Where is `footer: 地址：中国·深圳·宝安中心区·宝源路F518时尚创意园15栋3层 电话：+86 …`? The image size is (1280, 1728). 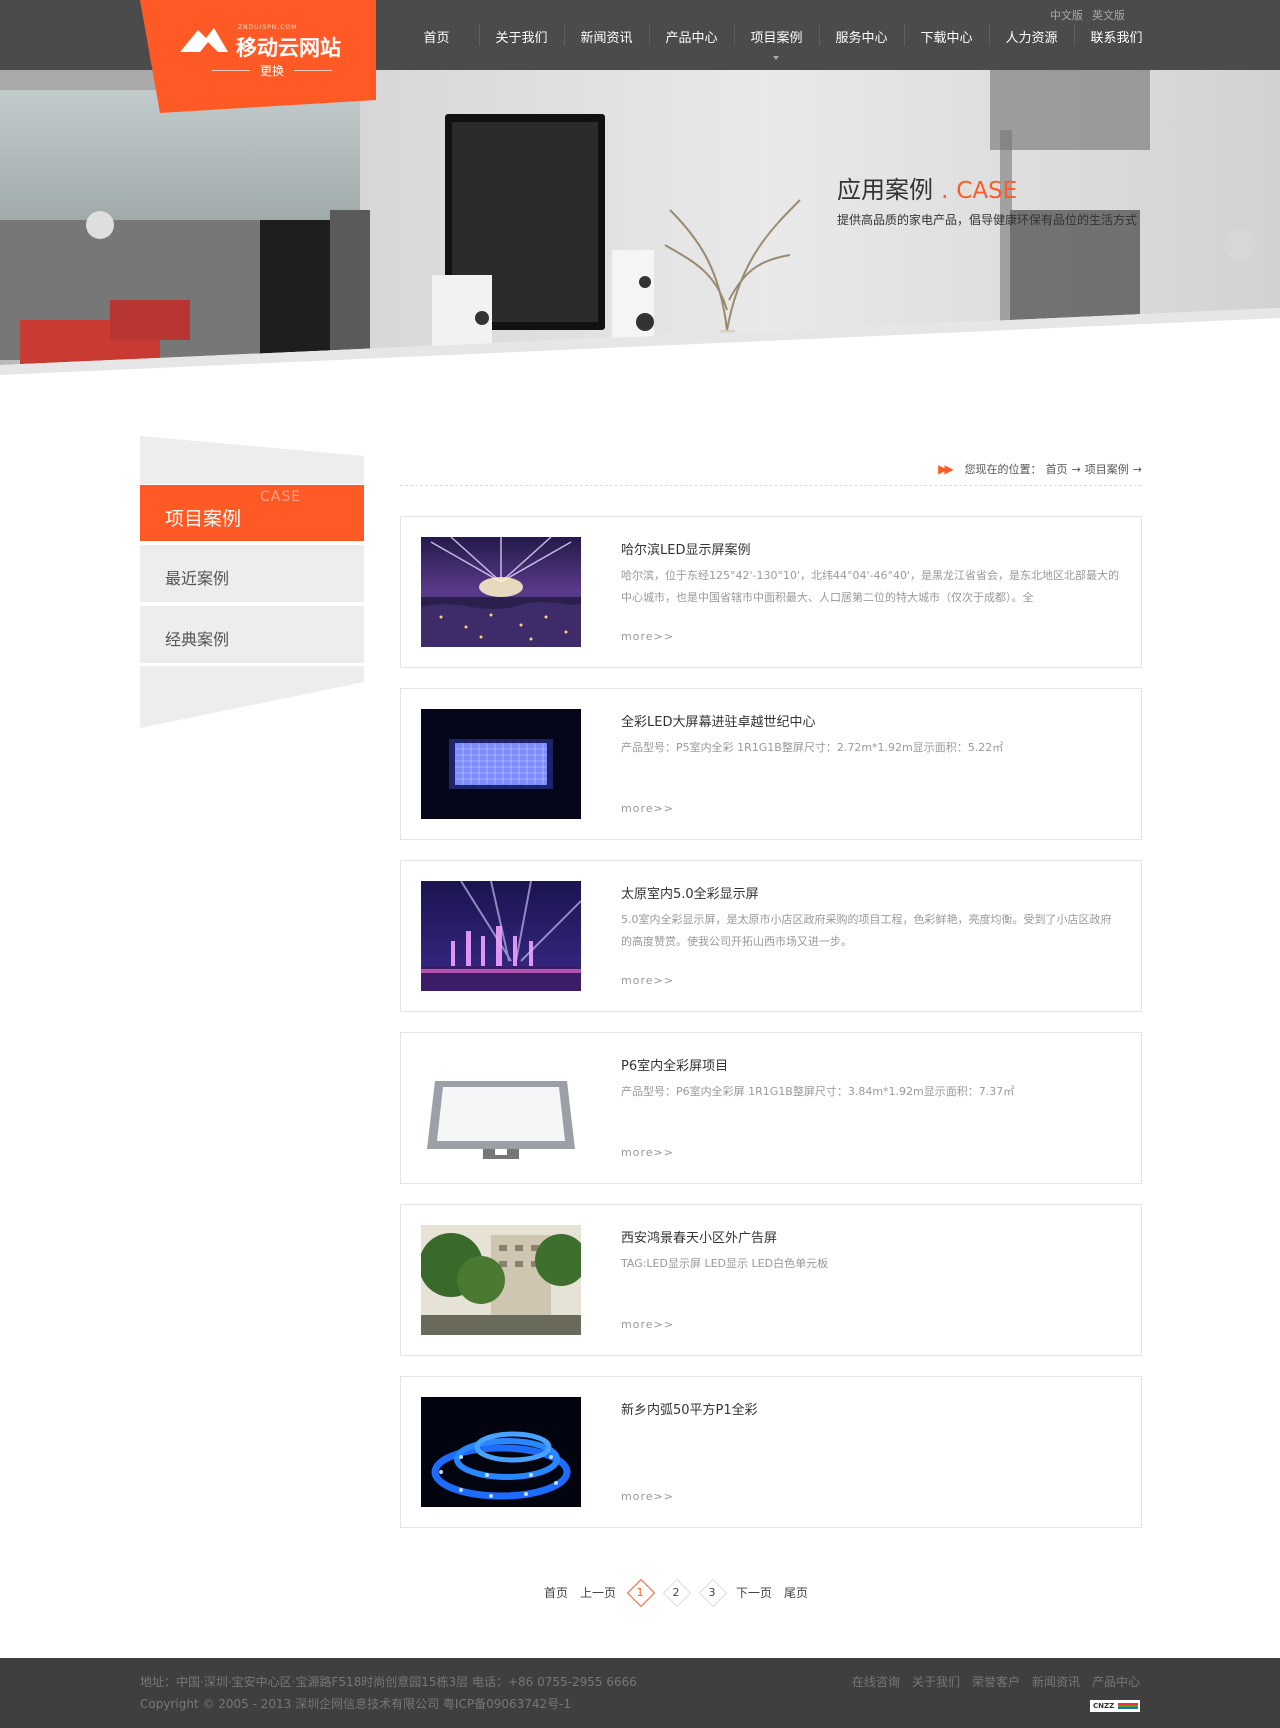 footer: 地址：中国·深圳·宝安中心区·宝源路F518时尚创意园15栋3层 电话：+86 … is located at coordinates (640, 1693).